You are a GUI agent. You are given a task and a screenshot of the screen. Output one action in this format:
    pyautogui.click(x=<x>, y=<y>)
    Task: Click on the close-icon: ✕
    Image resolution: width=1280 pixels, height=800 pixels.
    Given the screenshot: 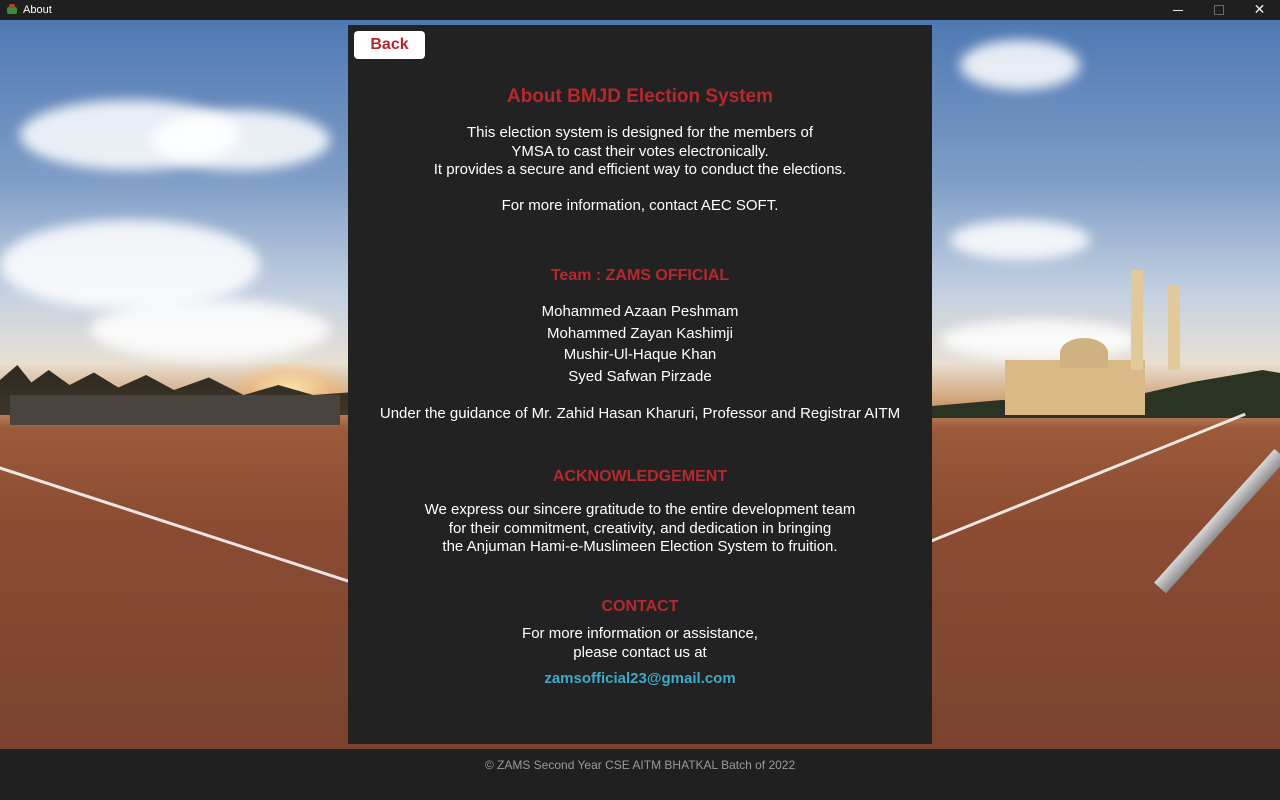 What is the action you would take?
    pyautogui.click(x=1259, y=10)
    